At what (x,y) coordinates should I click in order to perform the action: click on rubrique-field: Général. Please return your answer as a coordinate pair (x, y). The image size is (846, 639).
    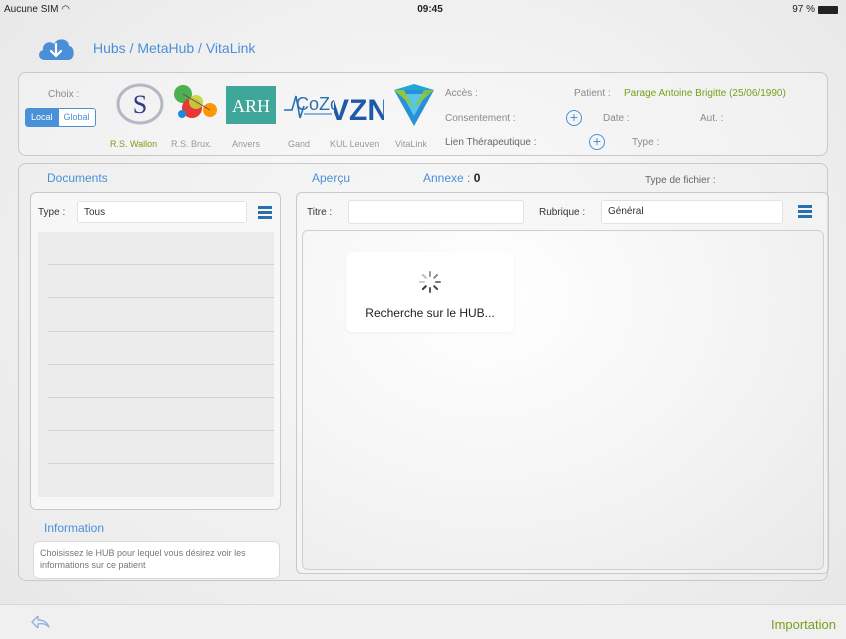
    Looking at the image, I should click on (692, 212).